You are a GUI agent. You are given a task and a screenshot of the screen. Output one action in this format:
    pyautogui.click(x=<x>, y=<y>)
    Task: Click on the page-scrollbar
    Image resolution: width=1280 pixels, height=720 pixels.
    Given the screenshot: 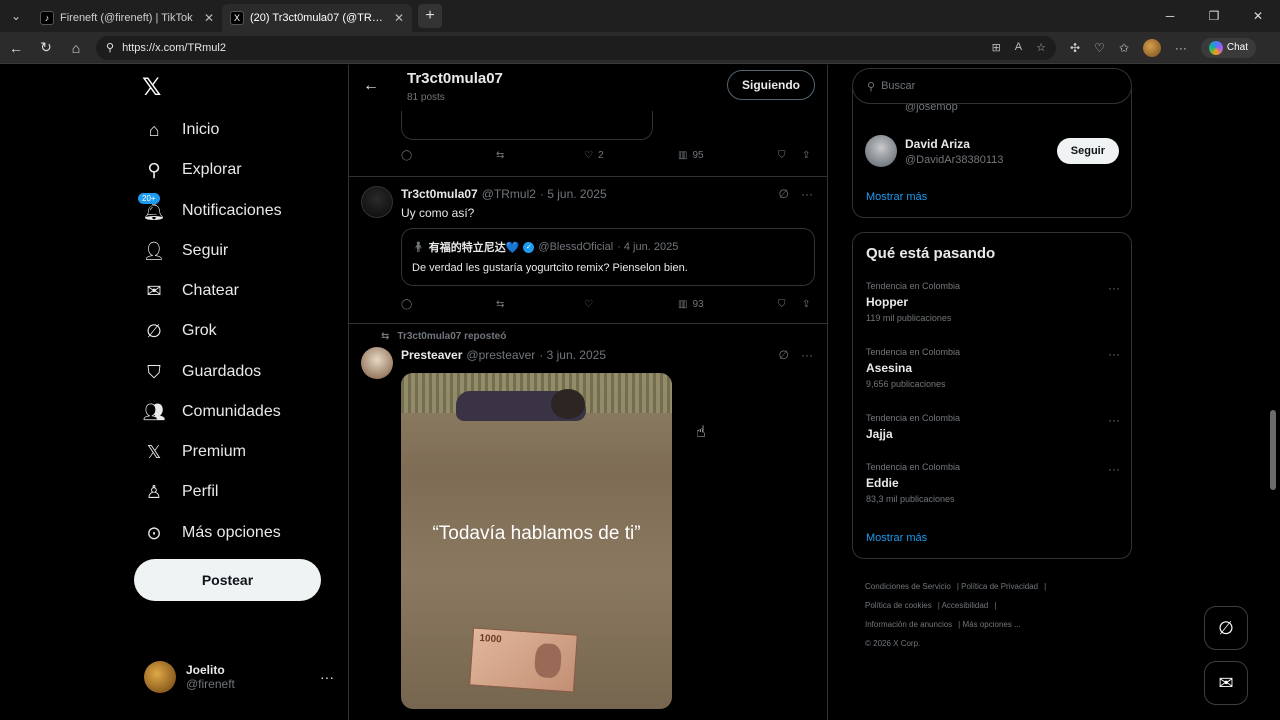 What is the action you would take?
    pyautogui.click(x=1273, y=390)
    